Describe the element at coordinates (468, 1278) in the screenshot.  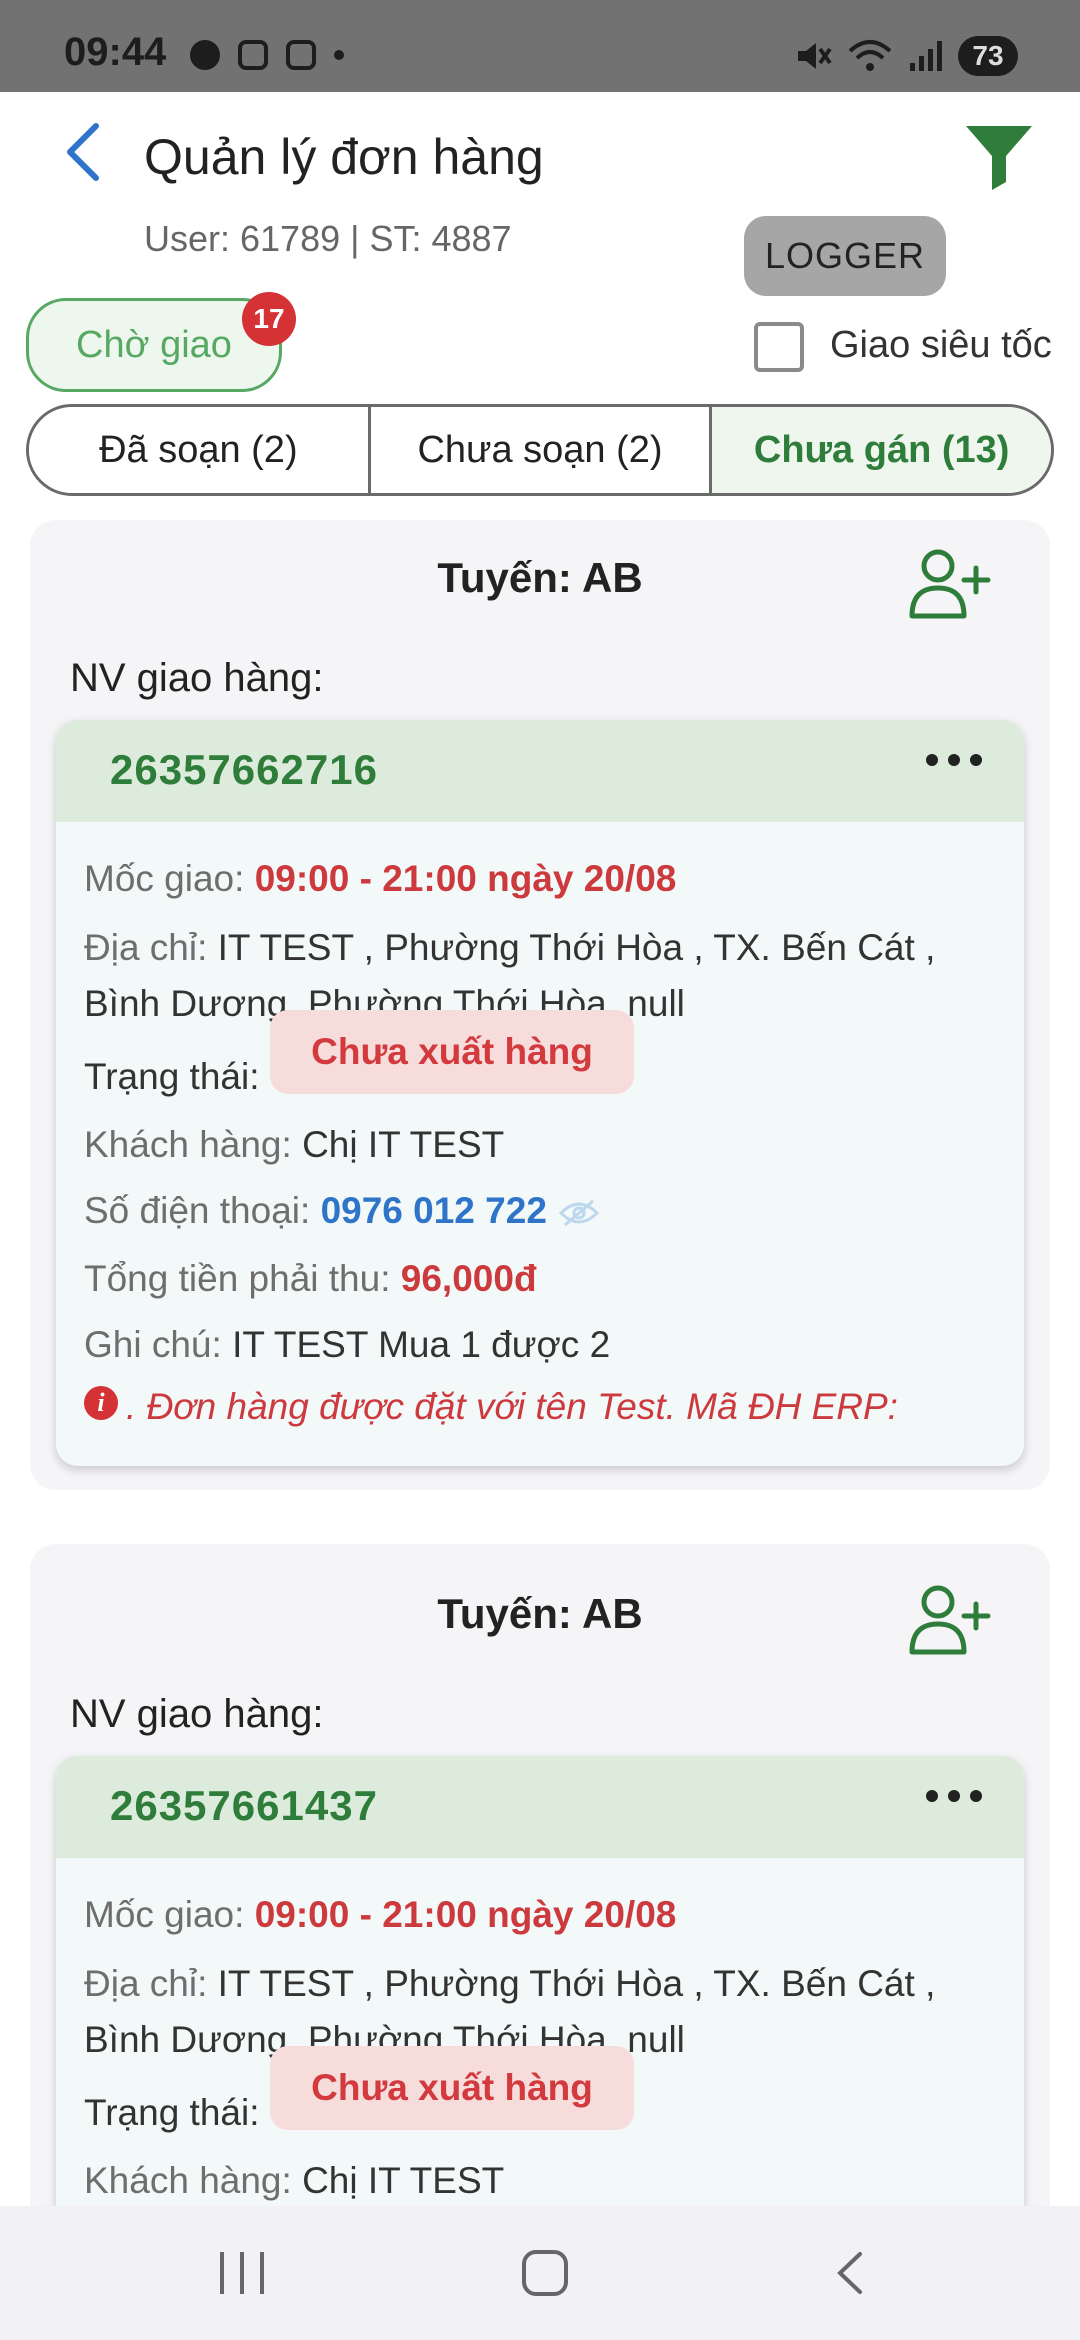
I see `total-value: 96,000đ` at that location.